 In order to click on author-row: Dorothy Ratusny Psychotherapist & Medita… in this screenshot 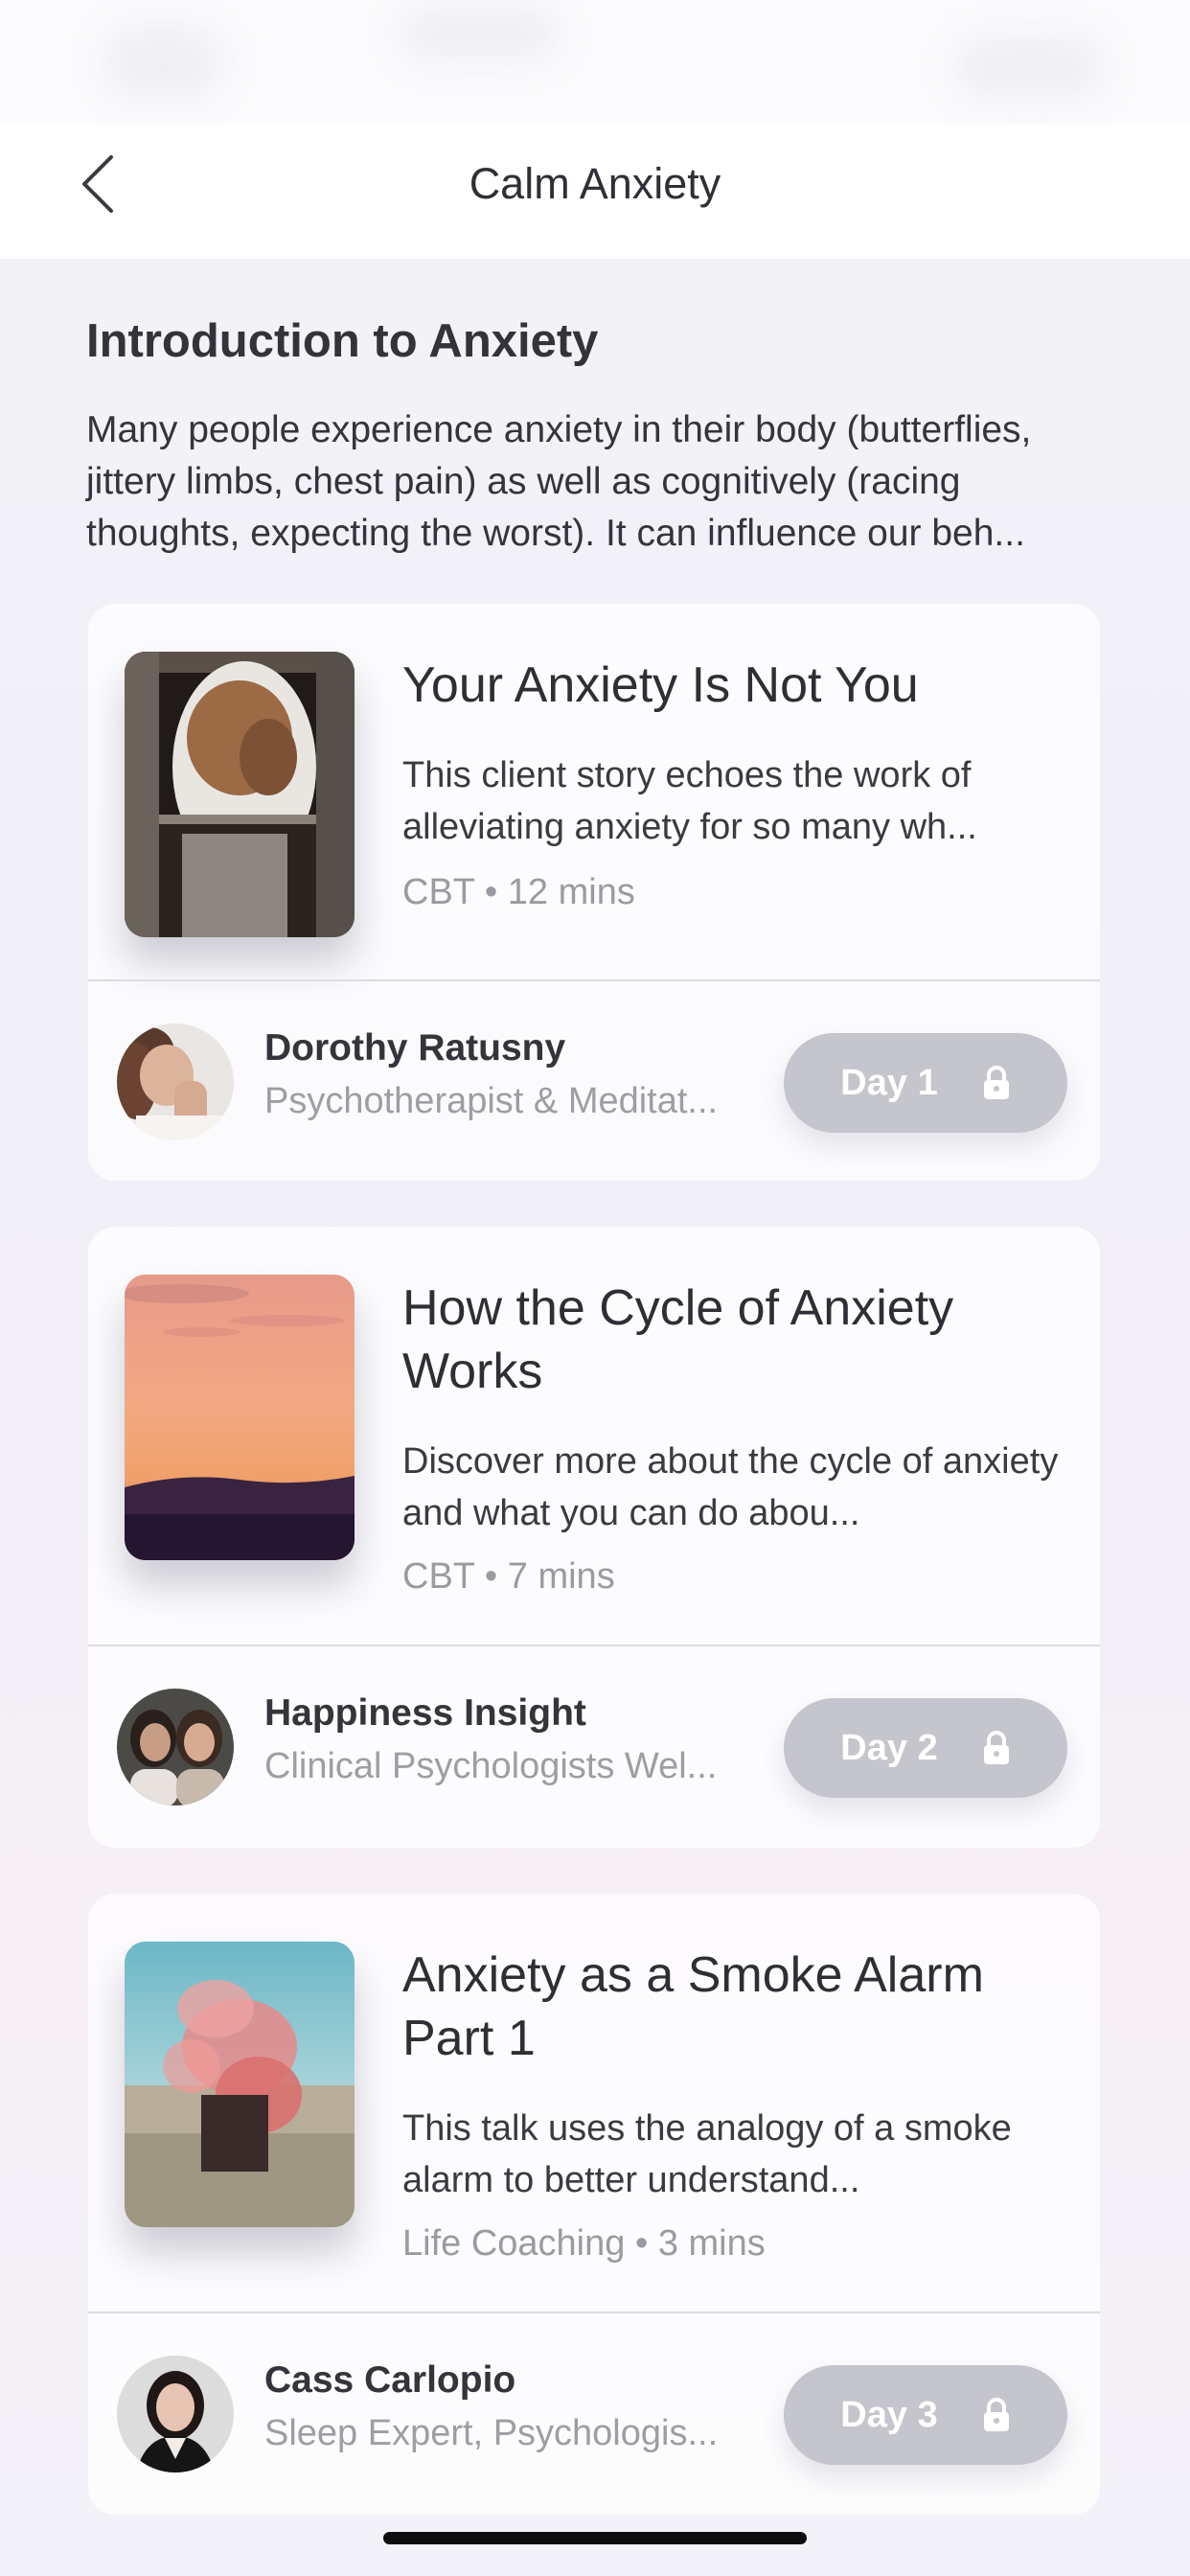, I will do `click(594, 1081)`.